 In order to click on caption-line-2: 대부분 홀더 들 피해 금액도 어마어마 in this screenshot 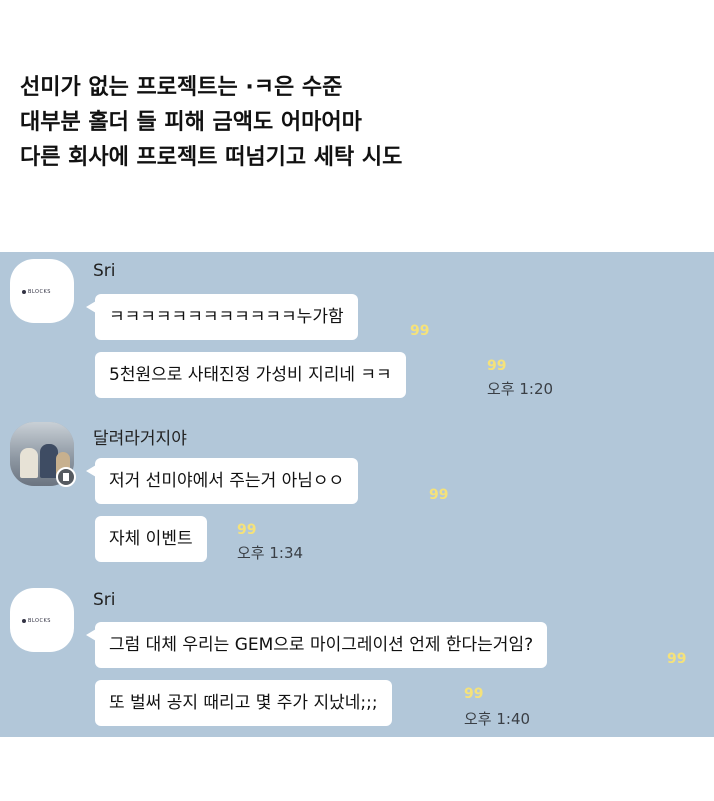, I will do `click(191, 122)`.